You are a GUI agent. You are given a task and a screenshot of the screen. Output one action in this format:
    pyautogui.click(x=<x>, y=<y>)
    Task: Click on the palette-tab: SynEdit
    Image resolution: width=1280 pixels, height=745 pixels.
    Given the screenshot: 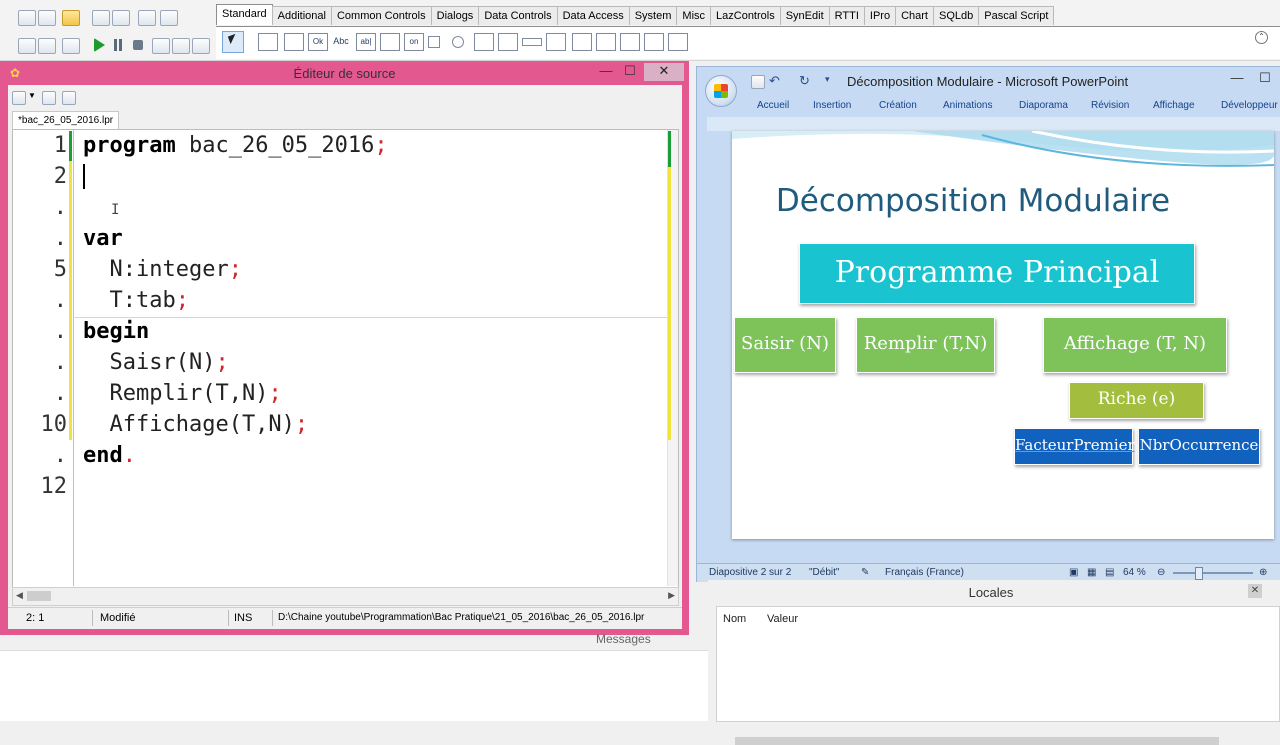 What is the action you would take?
    pyautogui.click(x=804, y=15)
    